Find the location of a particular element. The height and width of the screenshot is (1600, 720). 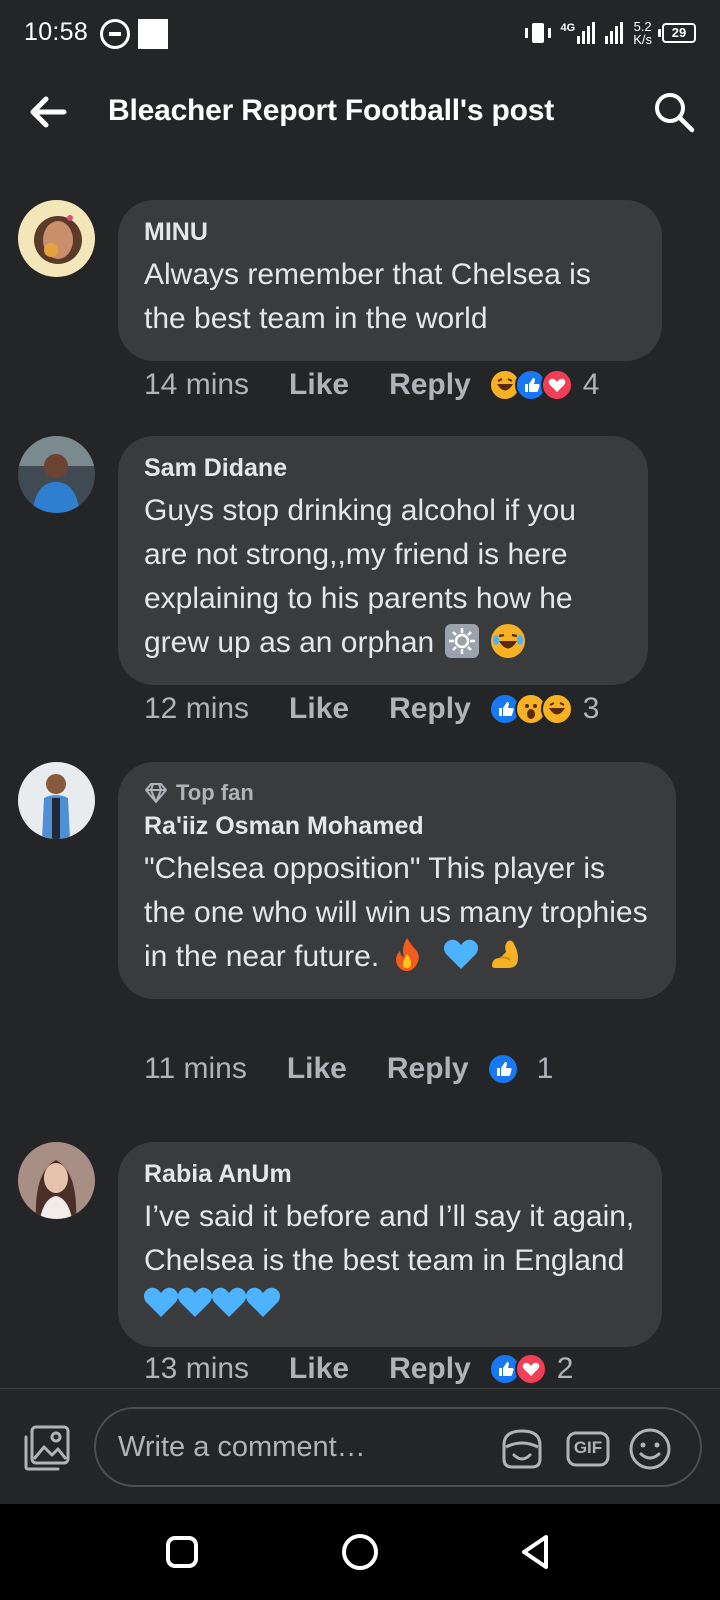

reaction-count: 2 is located at coordinates (565, 1369).